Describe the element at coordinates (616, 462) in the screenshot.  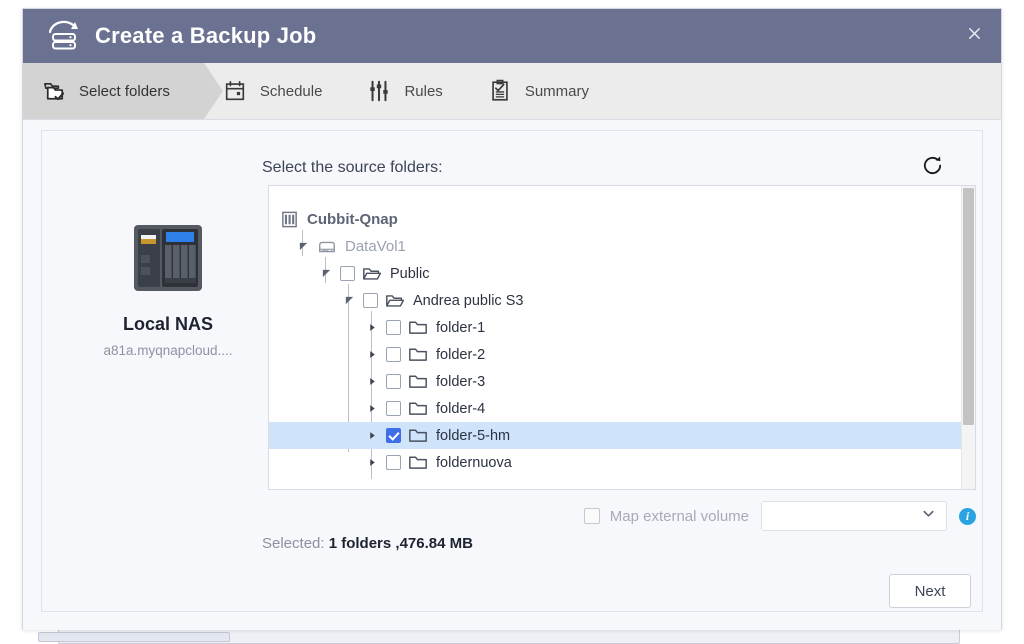
I see `tree-node: foldernuova` at that location.